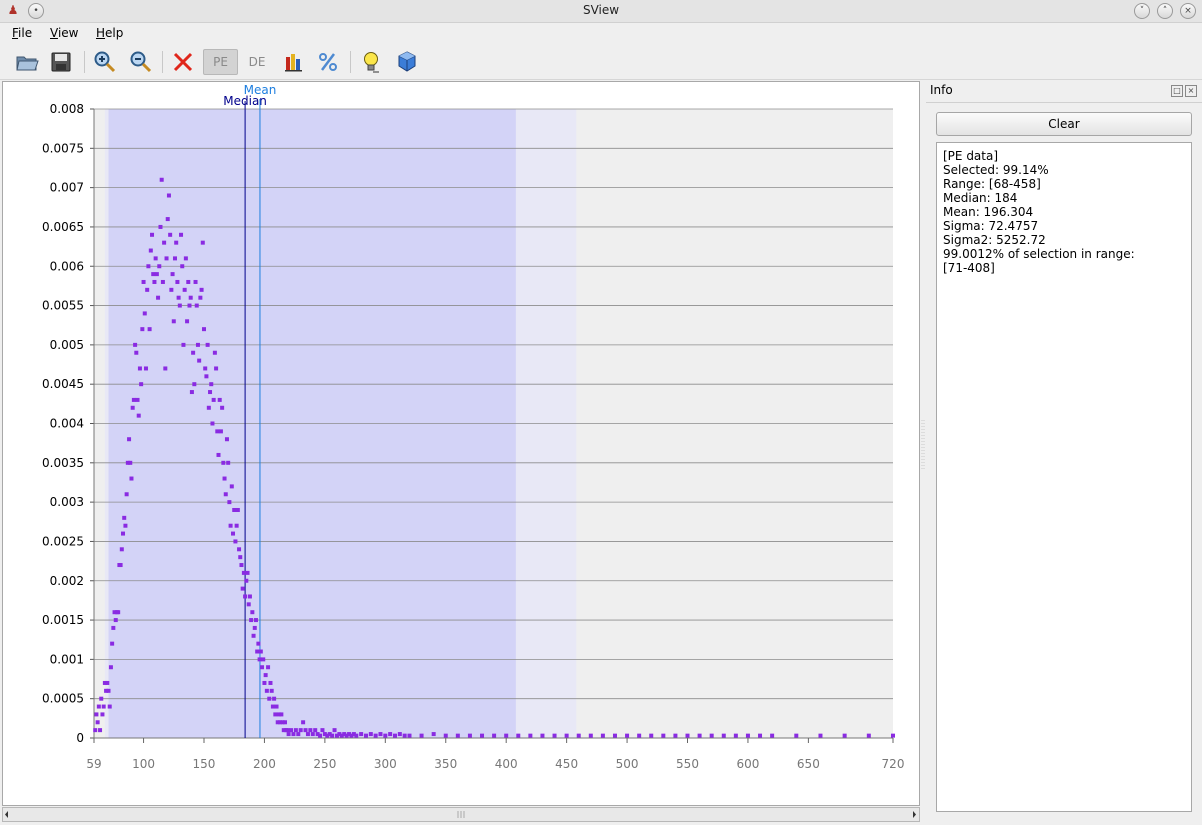 Image resolution: width=1202 pixels, height=825 pixels. I want to click on y-tick-label: 0.003, so click(67, 502).